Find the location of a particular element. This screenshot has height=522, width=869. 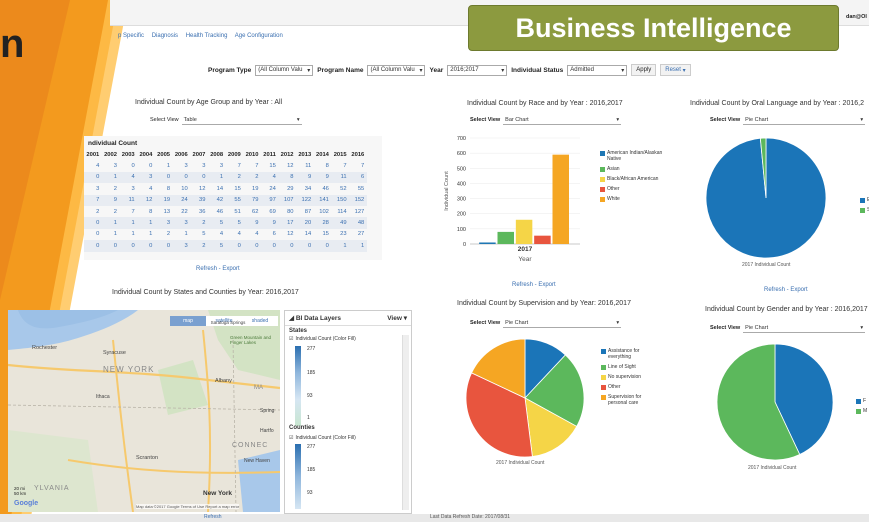

tab-specific: p Specific is located at coordinates (131, 36).